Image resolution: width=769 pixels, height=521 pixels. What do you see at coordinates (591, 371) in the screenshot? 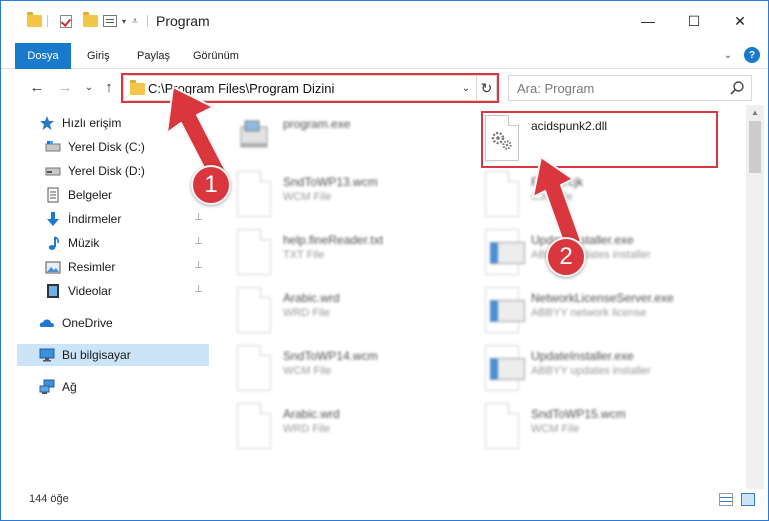
I see `file-type: ABBYY updates installer` at bounding box center [591, 371].